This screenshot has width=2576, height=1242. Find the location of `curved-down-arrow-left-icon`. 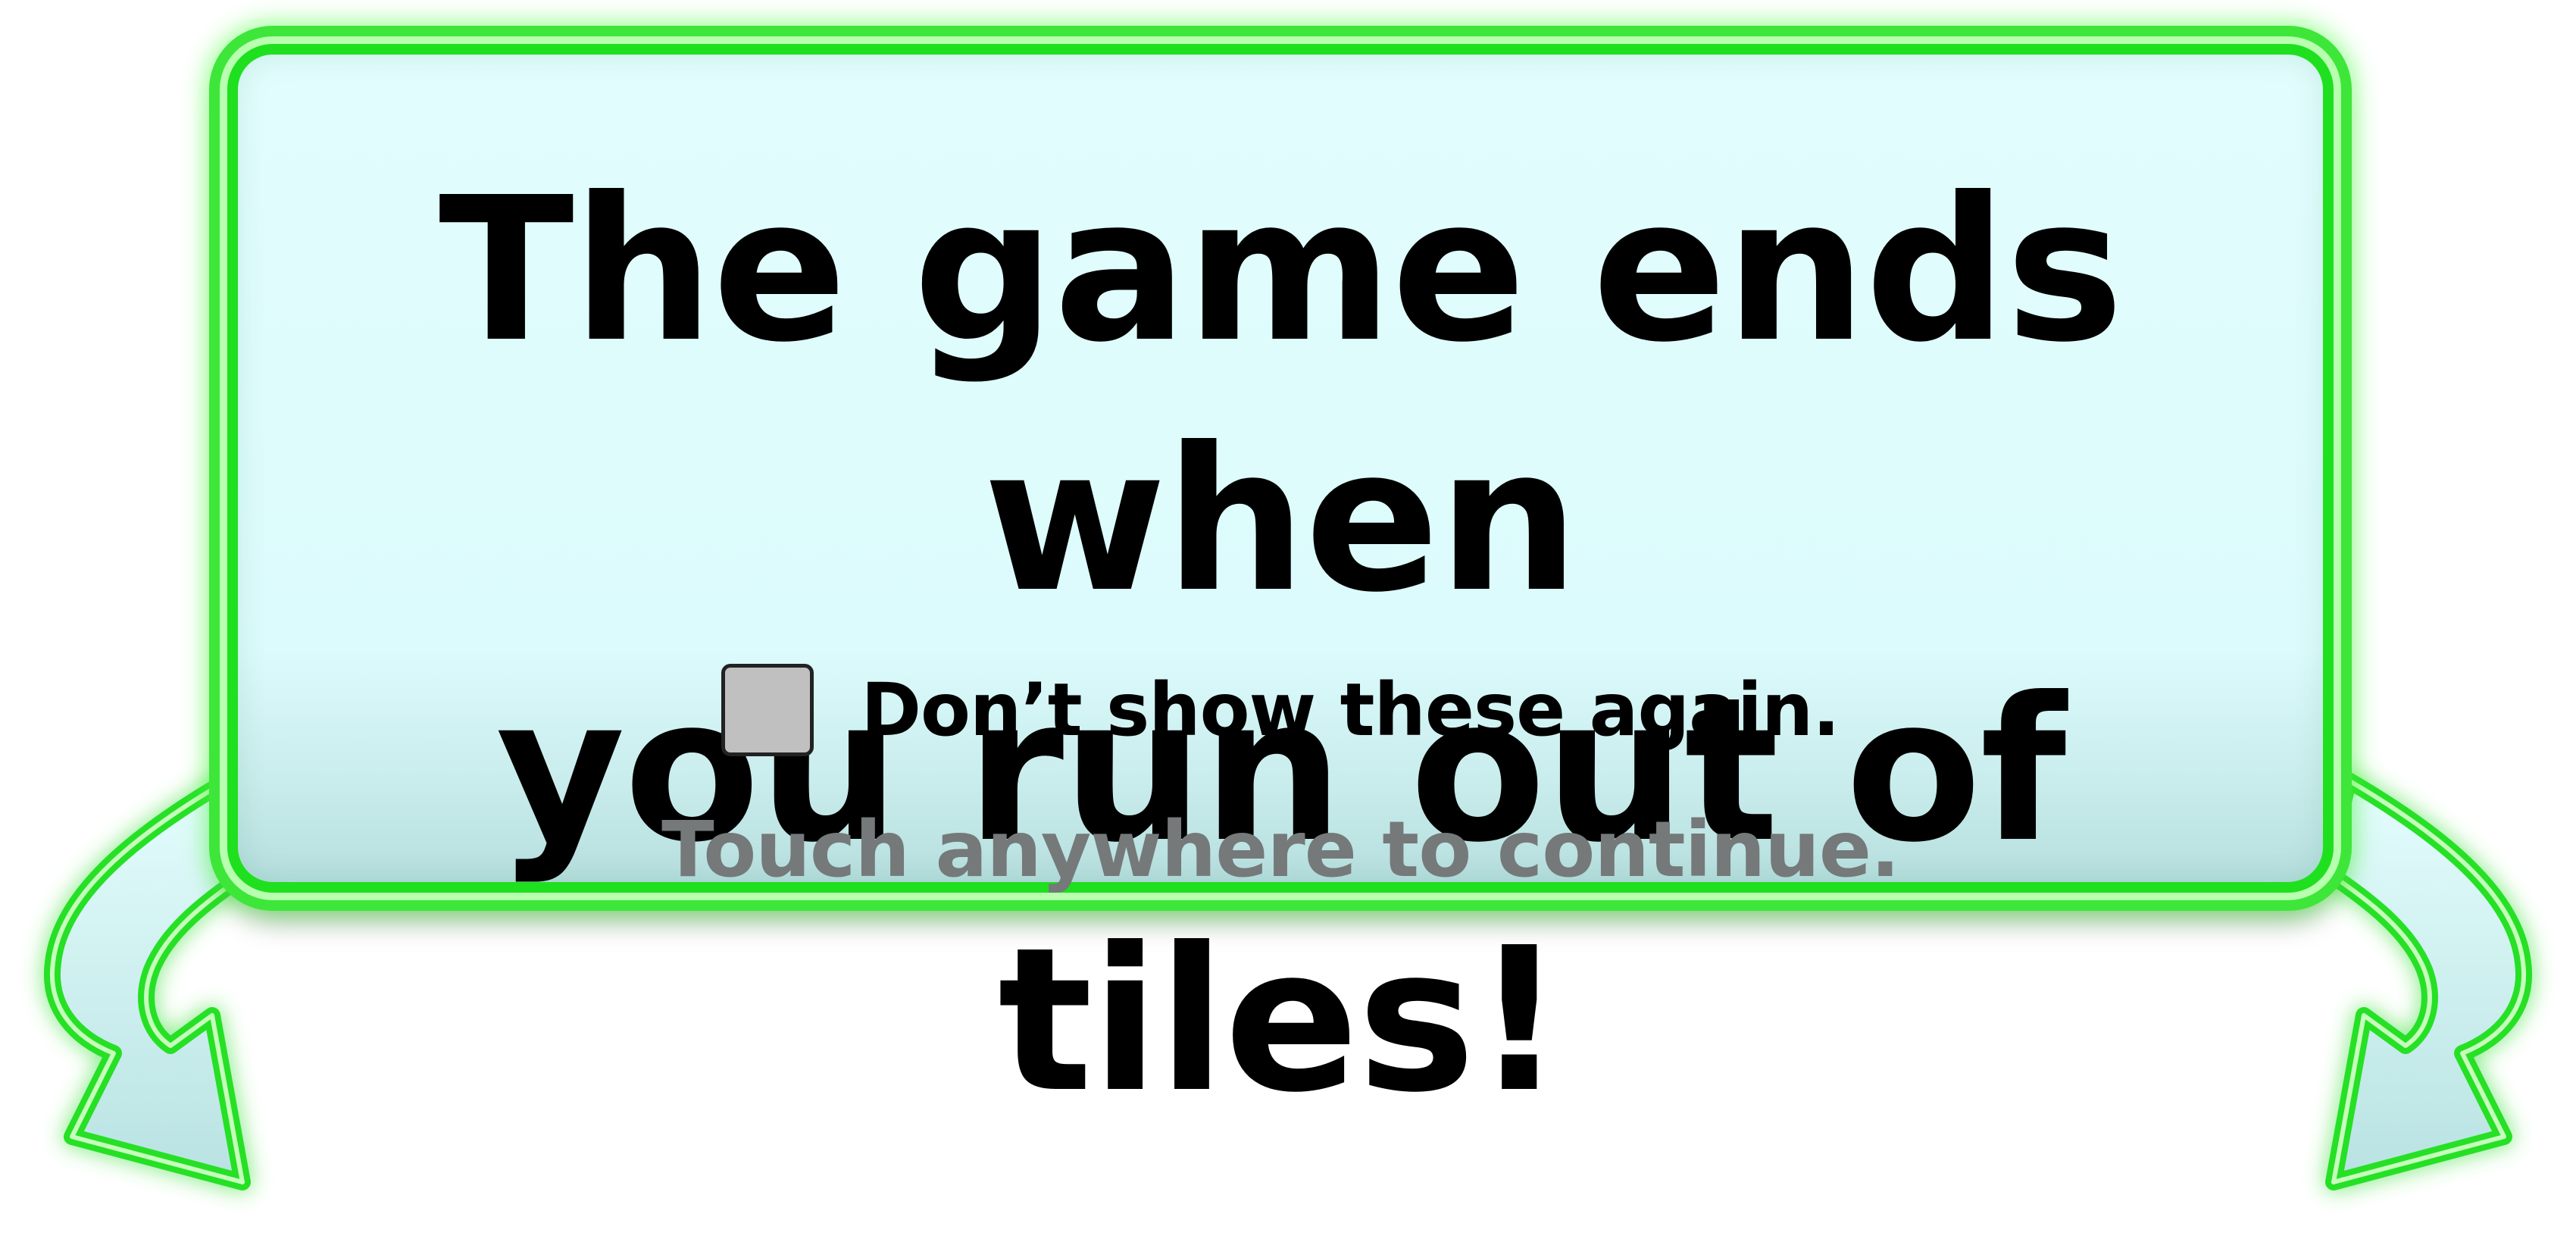

curved-down-arrow-left-icon is located at coordinates (150, 981).